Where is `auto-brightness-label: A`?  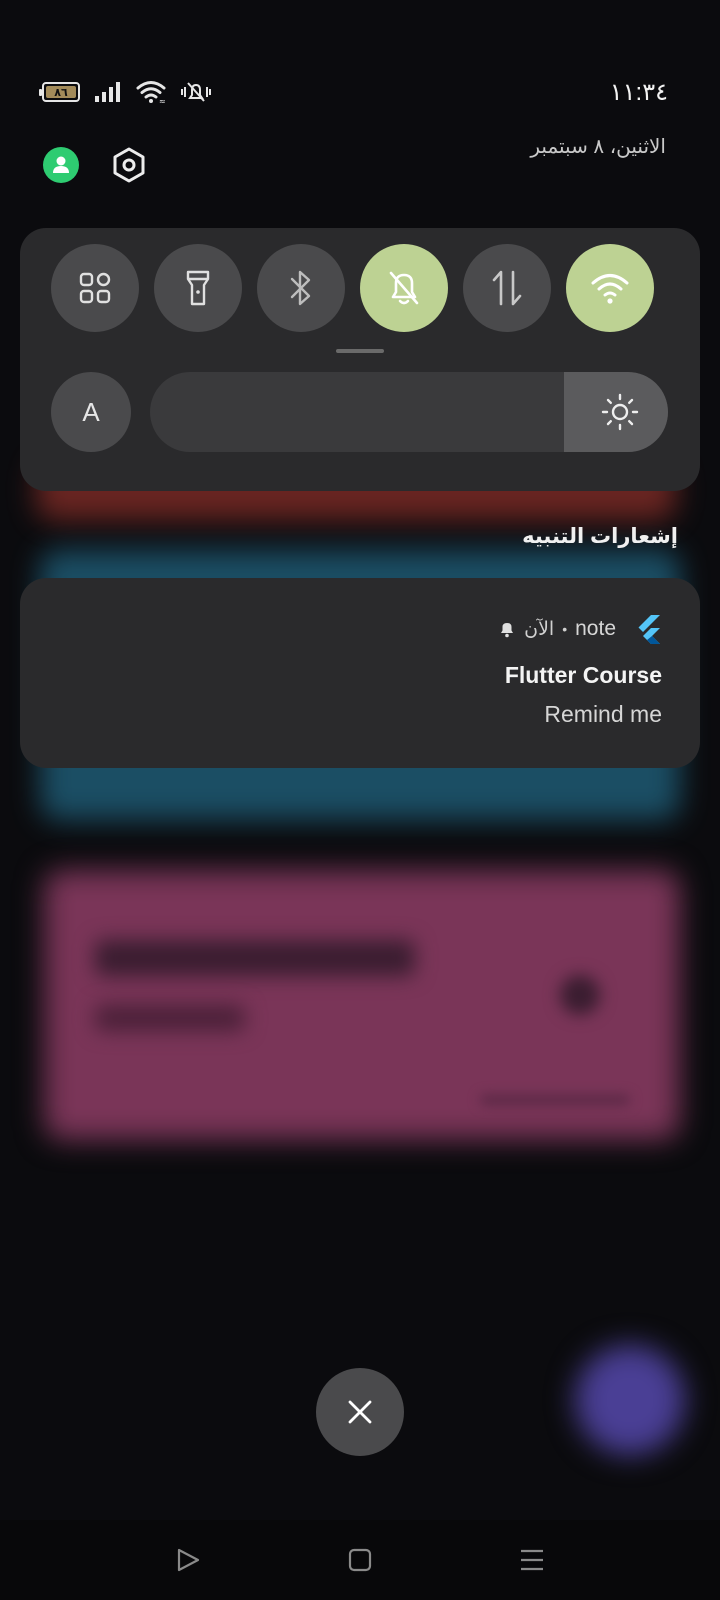
auto-brightness-label: A is located at coordinates (91, 411).